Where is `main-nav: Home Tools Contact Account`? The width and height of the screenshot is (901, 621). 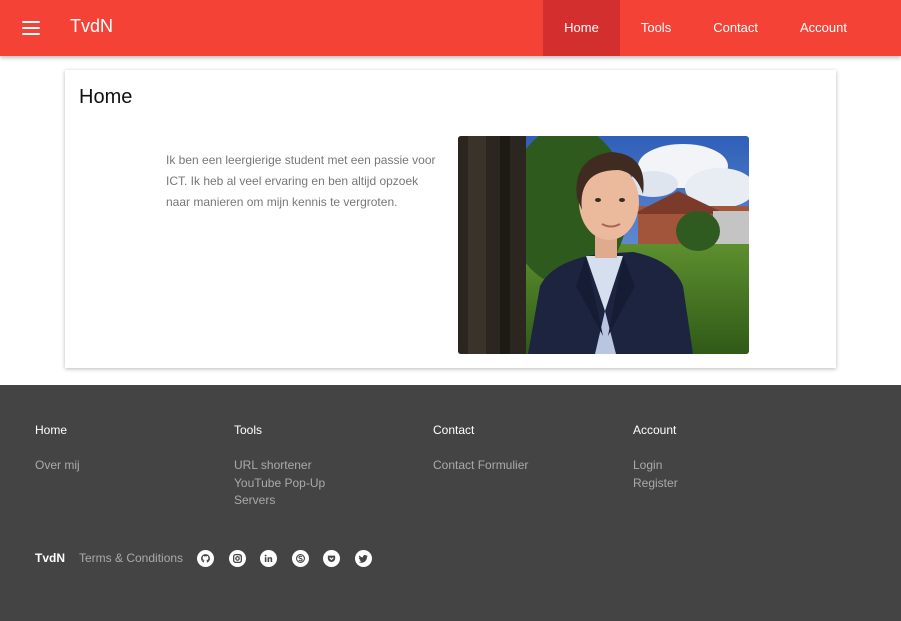
main-nav: Home Tools Contact Account is located at coordinates (705, 28).